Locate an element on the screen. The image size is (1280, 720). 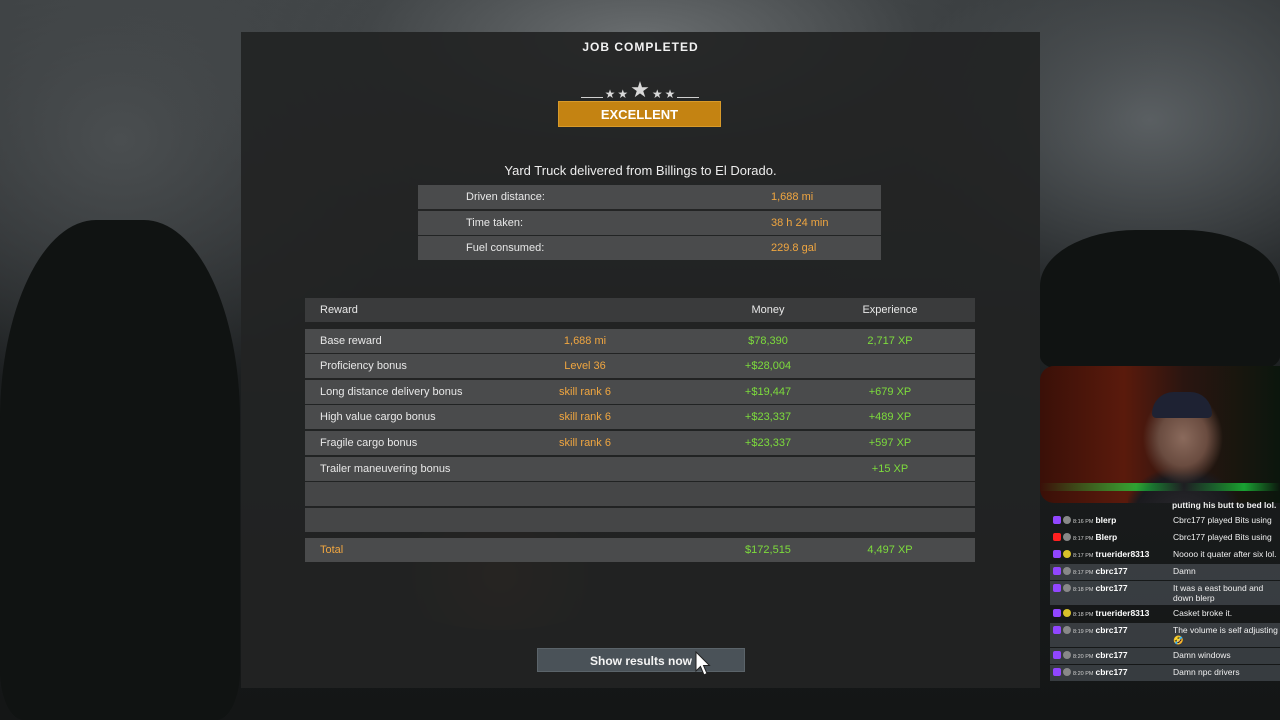
header-reward: Reward is located at coordinates (339, 310).